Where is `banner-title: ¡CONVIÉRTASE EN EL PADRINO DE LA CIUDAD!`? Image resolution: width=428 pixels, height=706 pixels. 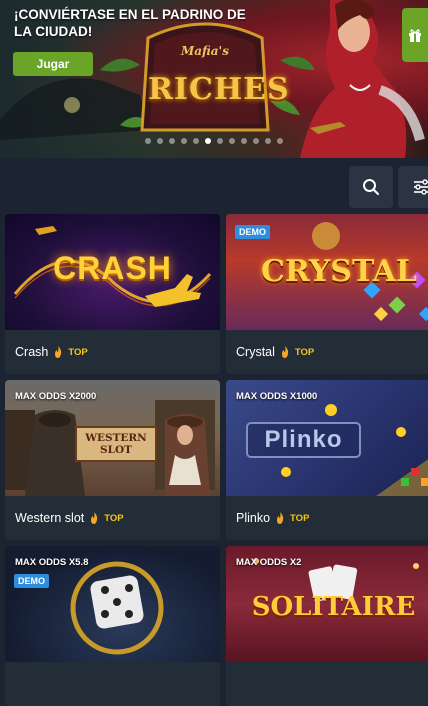
banner-title: ¡CONVIÉRTASE EN EL PADRINO DE LA CIUDAD! is located at coordinates (130, 23).